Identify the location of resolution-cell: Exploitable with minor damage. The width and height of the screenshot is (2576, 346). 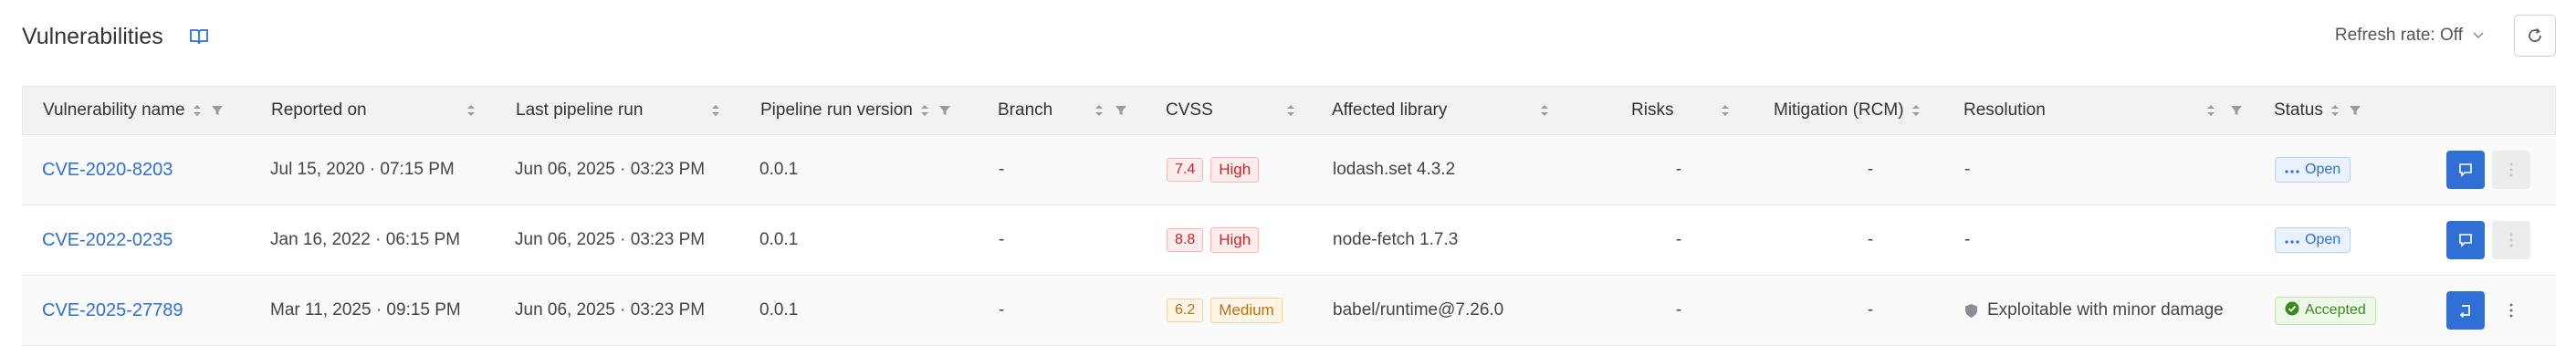
(2094, 311).